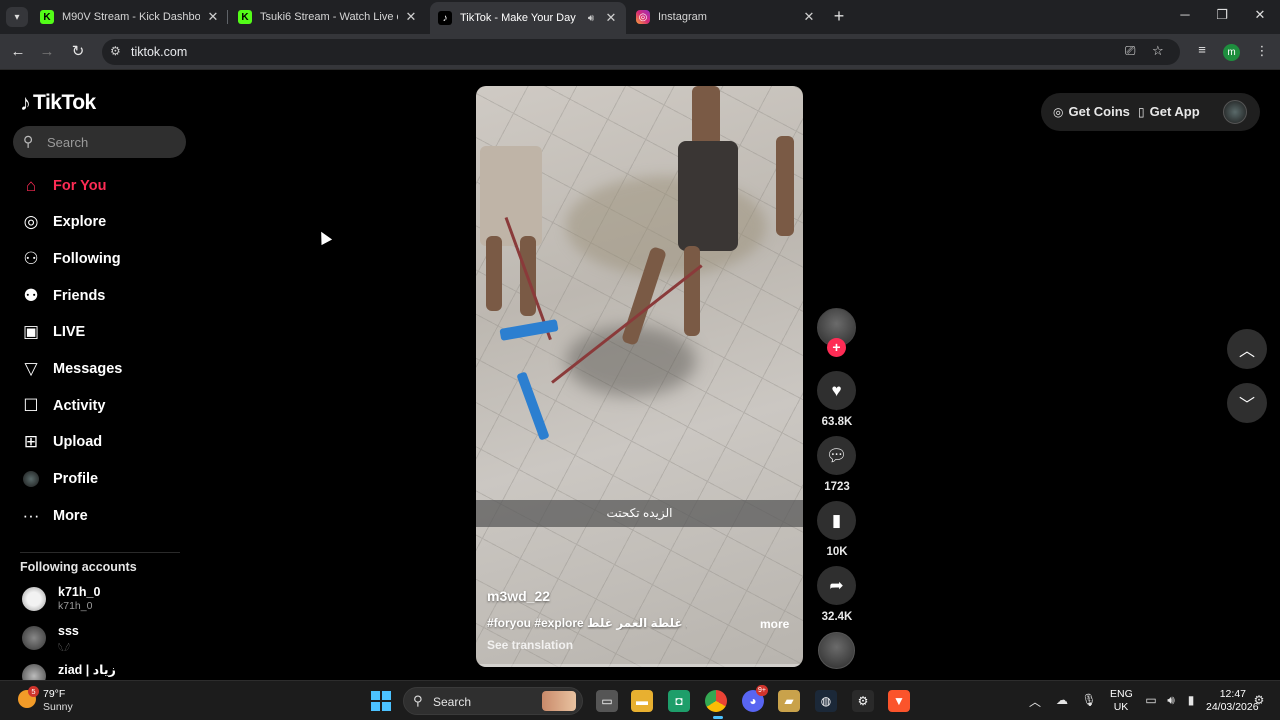  Describe the element at coordinates (17, 17) in the screenshot. I see `tab-search-button: ▾` at that location.